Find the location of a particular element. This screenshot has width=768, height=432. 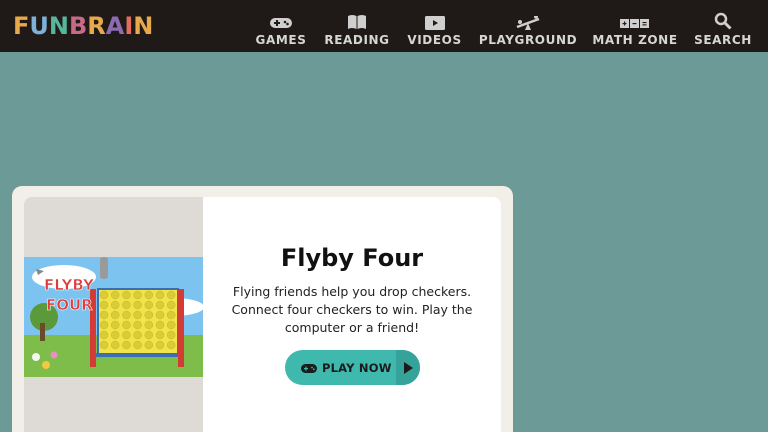

flyby-four-thumbnail: FLYBY FOUR is located at coordinates (113, 317).